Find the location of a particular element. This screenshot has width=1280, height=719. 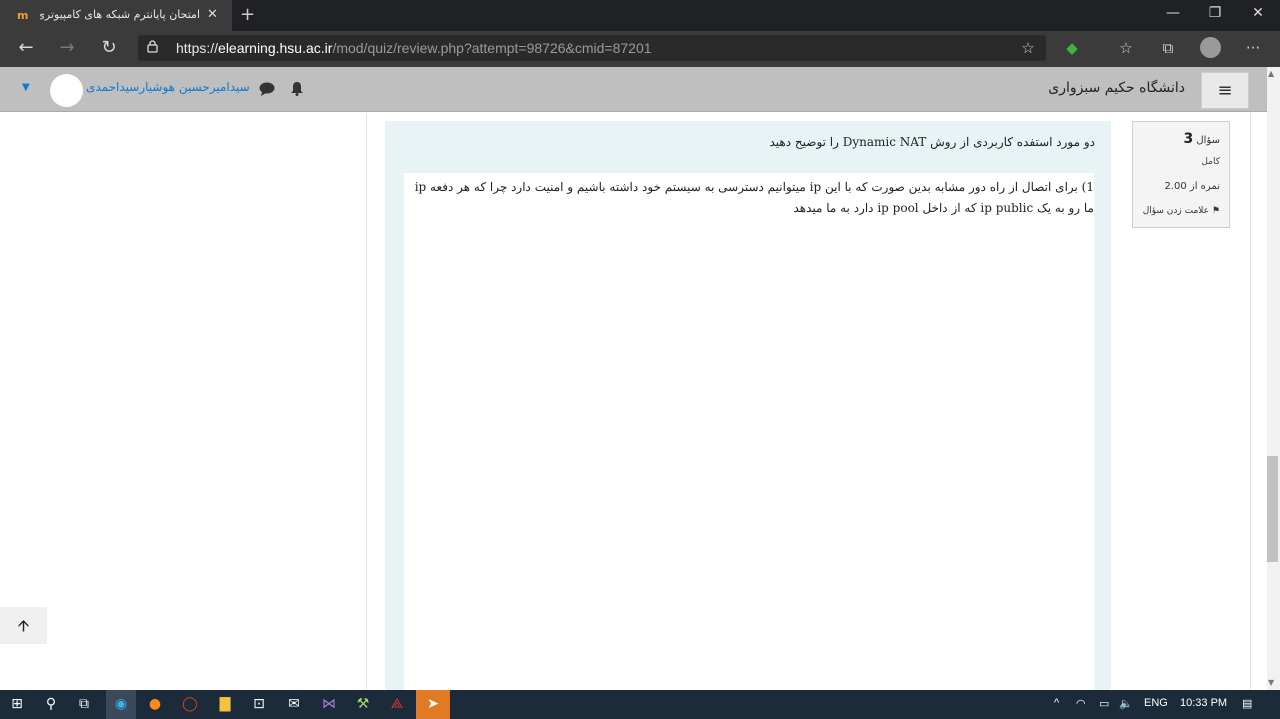

volume-icon: 🔈 is located at coordinates (1126, 703).